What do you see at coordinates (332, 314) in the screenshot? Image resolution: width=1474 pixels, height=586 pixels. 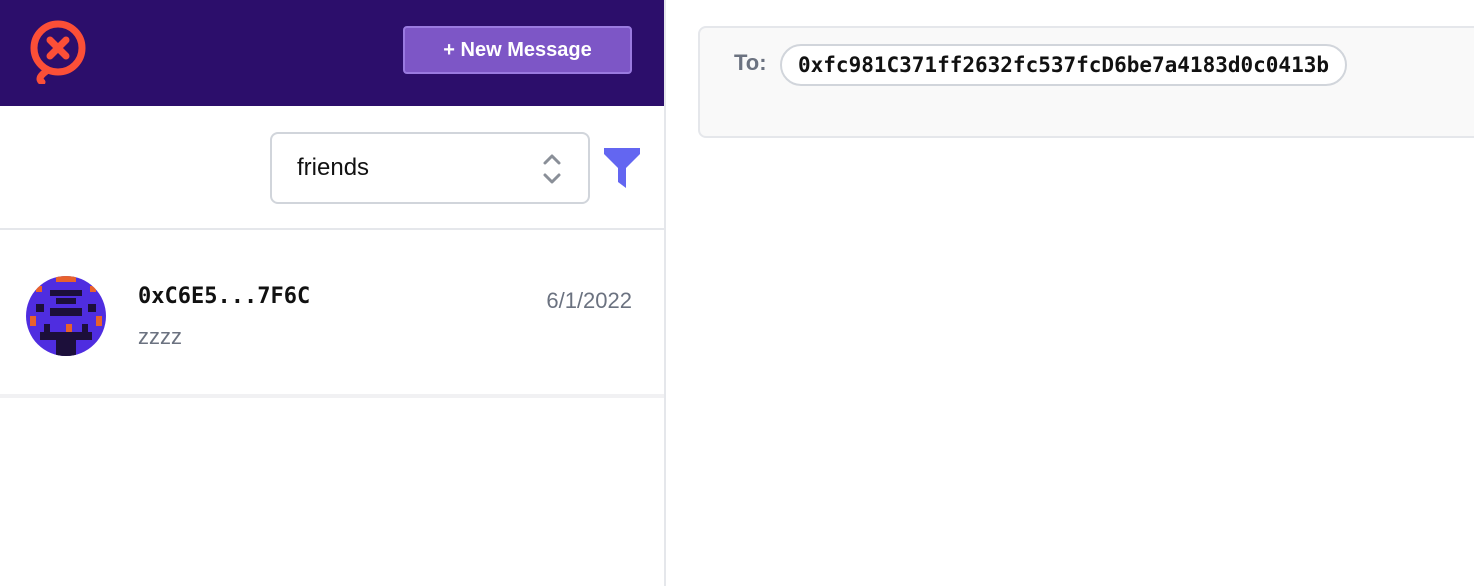 I see `conversation-list-item: 0xC6E5...7F6C zzzz 6/1/2022` at bounding box center [332, 314].